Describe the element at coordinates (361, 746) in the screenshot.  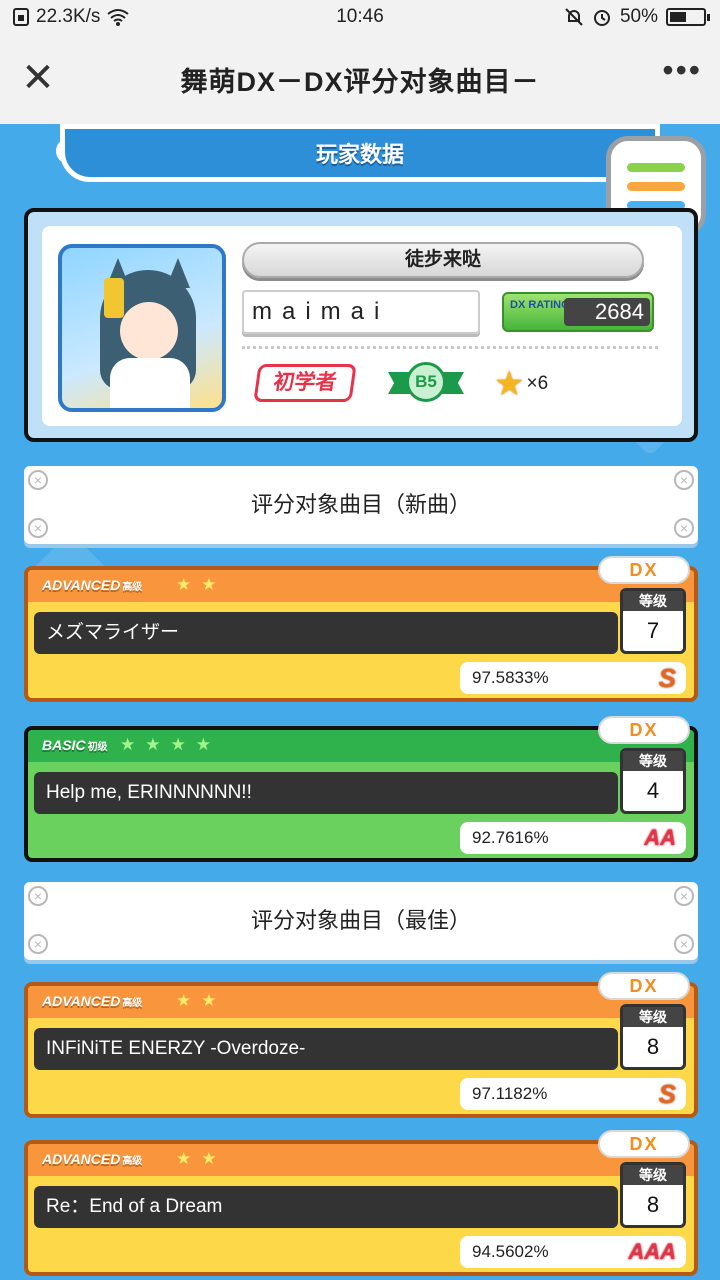
I see `song-card-header: BASIC 初级 ★★★★` at that location.